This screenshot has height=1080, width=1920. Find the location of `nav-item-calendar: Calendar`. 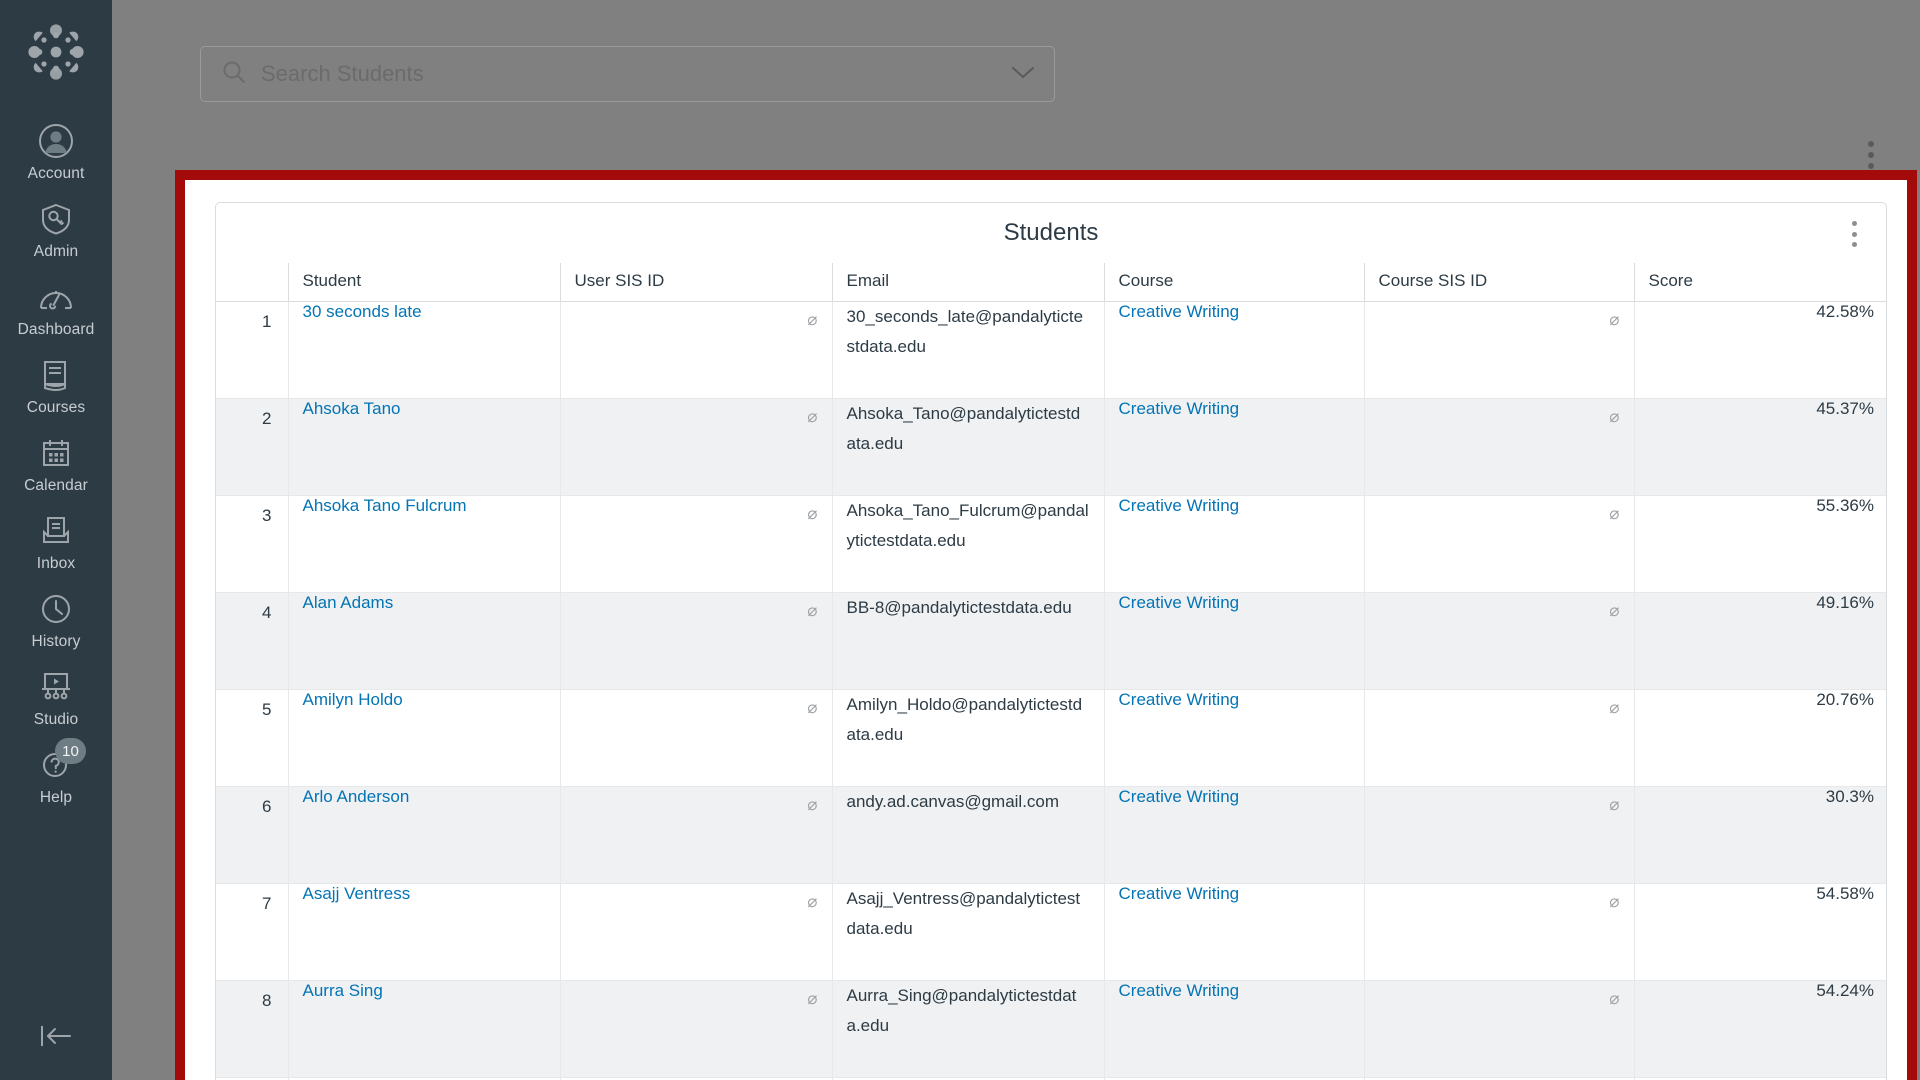

nav-item-calendar: Calendar is located at coordinates (56, 463).